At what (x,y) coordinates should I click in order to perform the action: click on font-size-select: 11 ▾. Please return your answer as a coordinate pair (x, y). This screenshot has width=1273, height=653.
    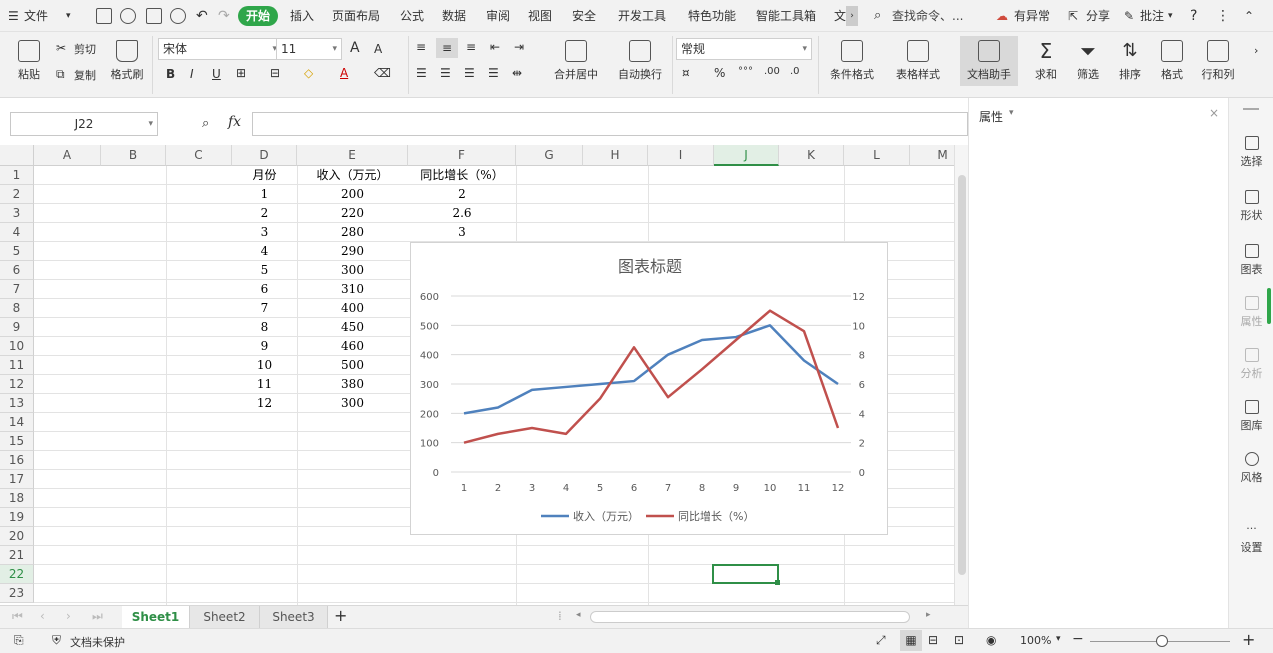
    Looking at the image, I should click on (309, 49).